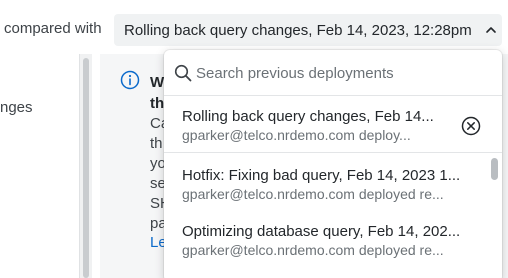 The image size is (508, 278). What do you see at coordinates (53, 28) in the screenshot?
I see `compare-label: compared with` at bounding box center [53, 28].